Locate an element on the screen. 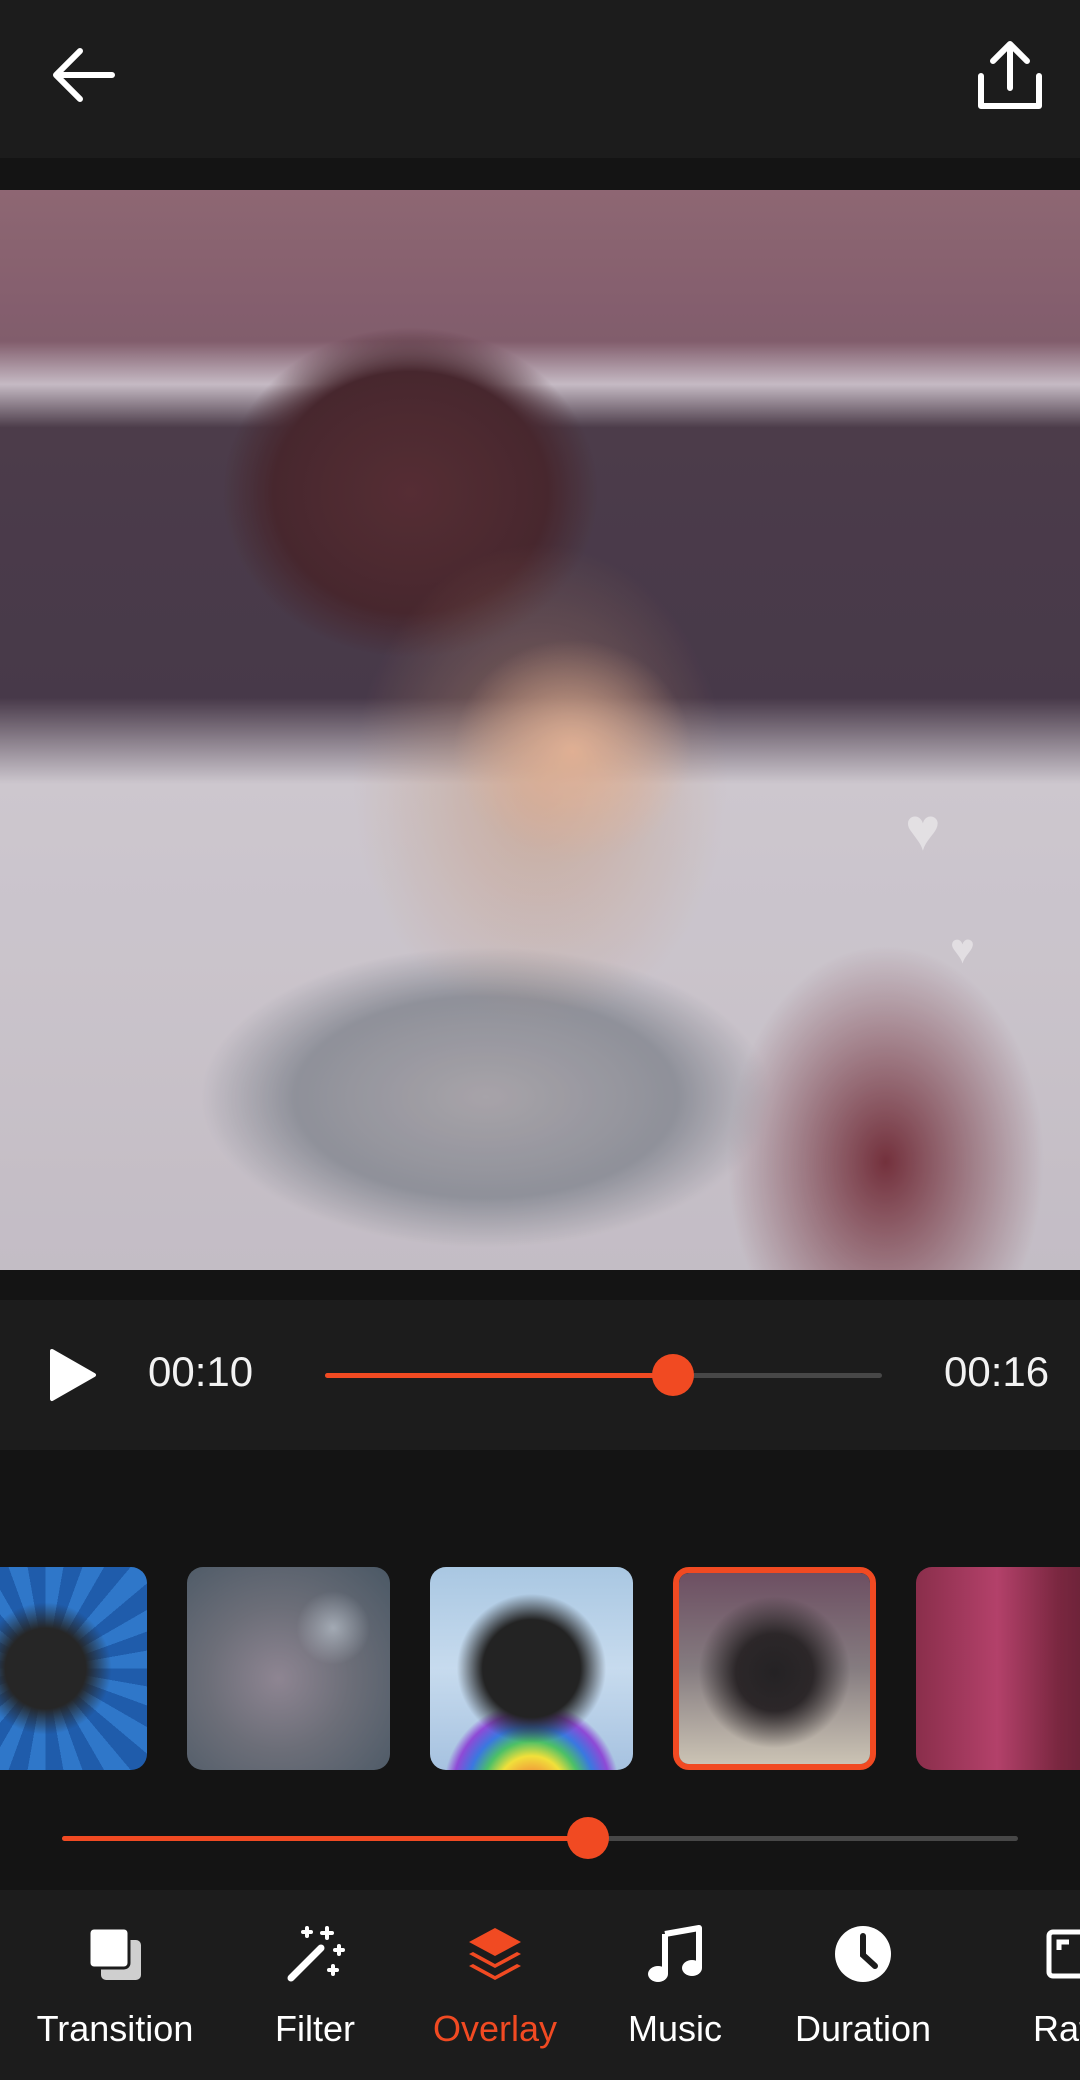 Image resolution: width=1080 pixels, height=2080 pixels. tab-ratio: Ratio is located at coordinates (1040, 1985).